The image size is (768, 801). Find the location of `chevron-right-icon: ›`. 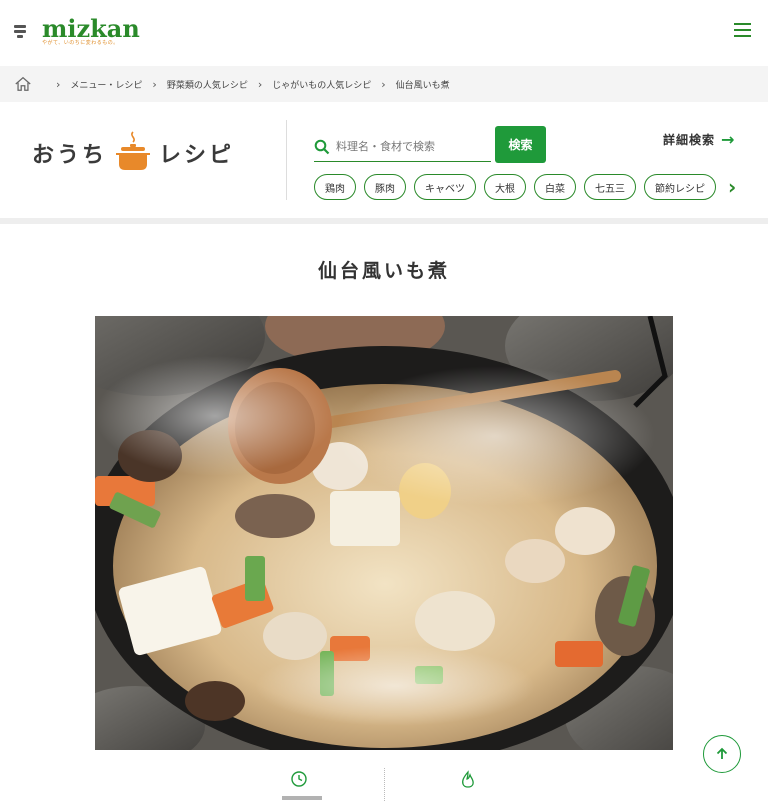

chevron-right-icon: › is located at coordinates (732, 187).